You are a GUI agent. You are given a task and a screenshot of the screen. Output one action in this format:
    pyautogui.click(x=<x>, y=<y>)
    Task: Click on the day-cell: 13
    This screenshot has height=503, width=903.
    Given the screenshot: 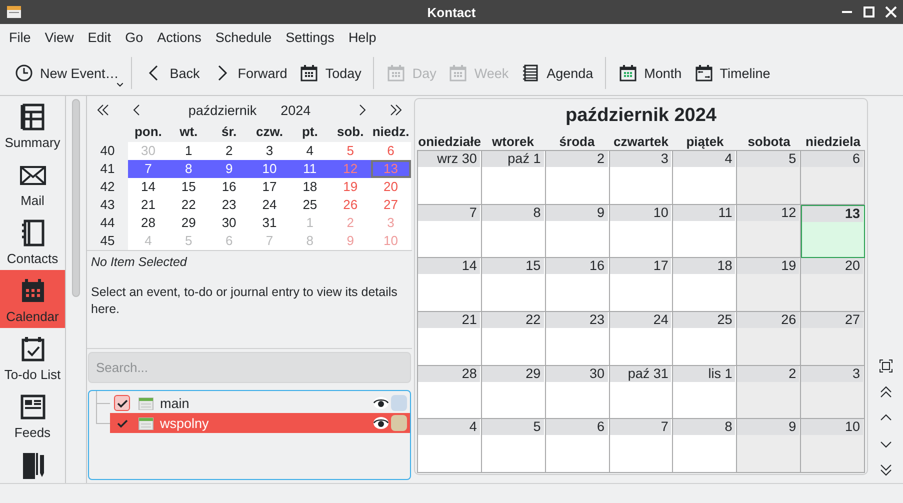 What is the action you would take?
    pyautogui.click(x=833, y=231)
    